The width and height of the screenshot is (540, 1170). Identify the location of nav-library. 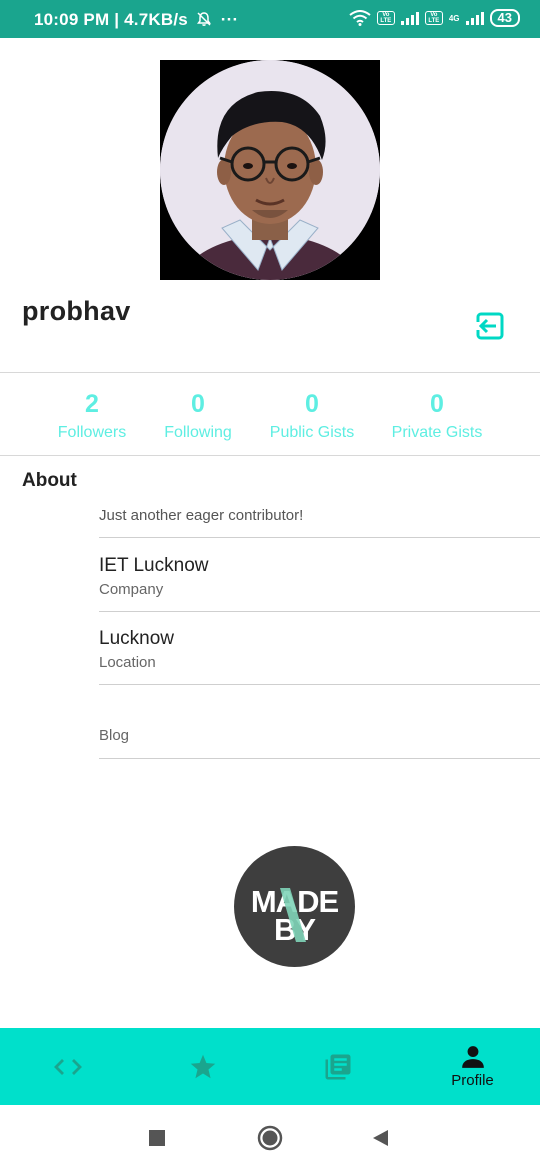
(337, 1066).